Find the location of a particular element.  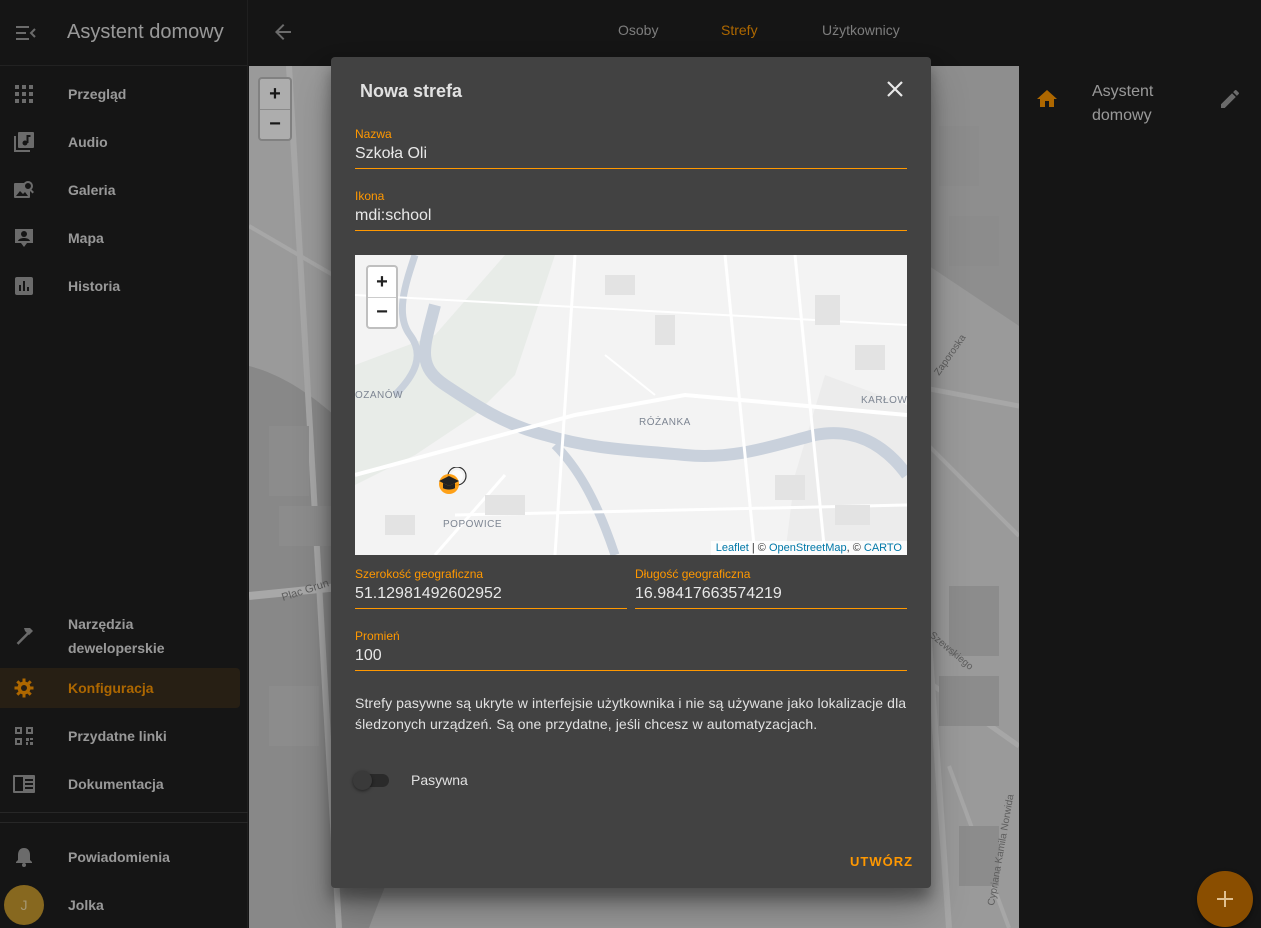

school-marker-icon is located at coordinates (452, 480).